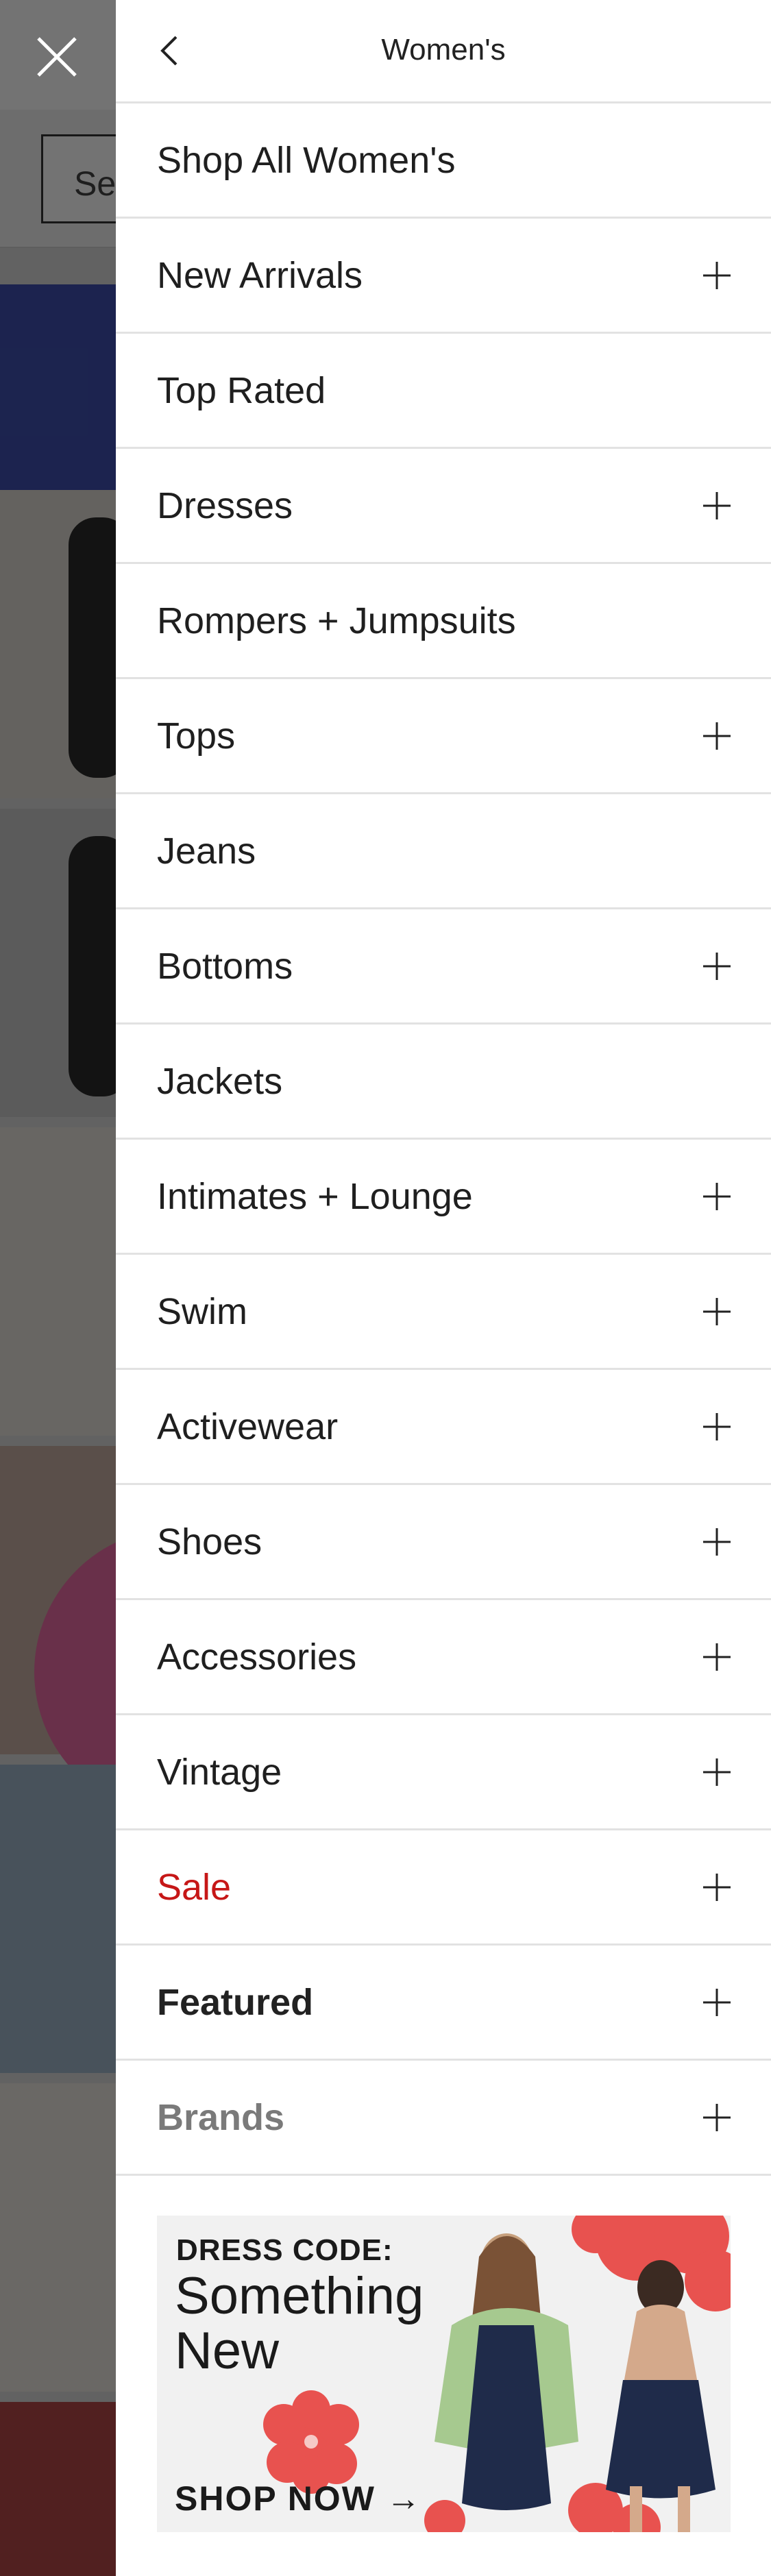 The width and height of the screenshot is (771, 2576). I want to click on close-icon, so click(57, 57).